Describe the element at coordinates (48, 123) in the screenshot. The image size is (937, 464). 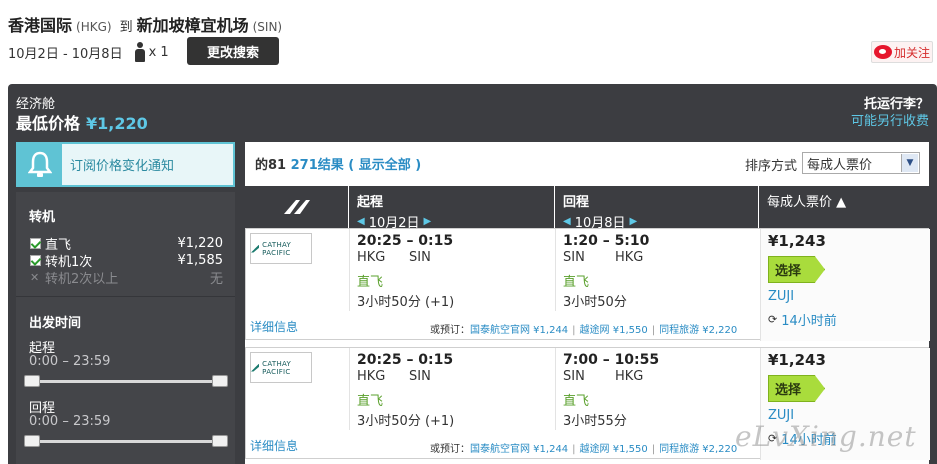
I see `lowest-label: 最低价格` at that location.